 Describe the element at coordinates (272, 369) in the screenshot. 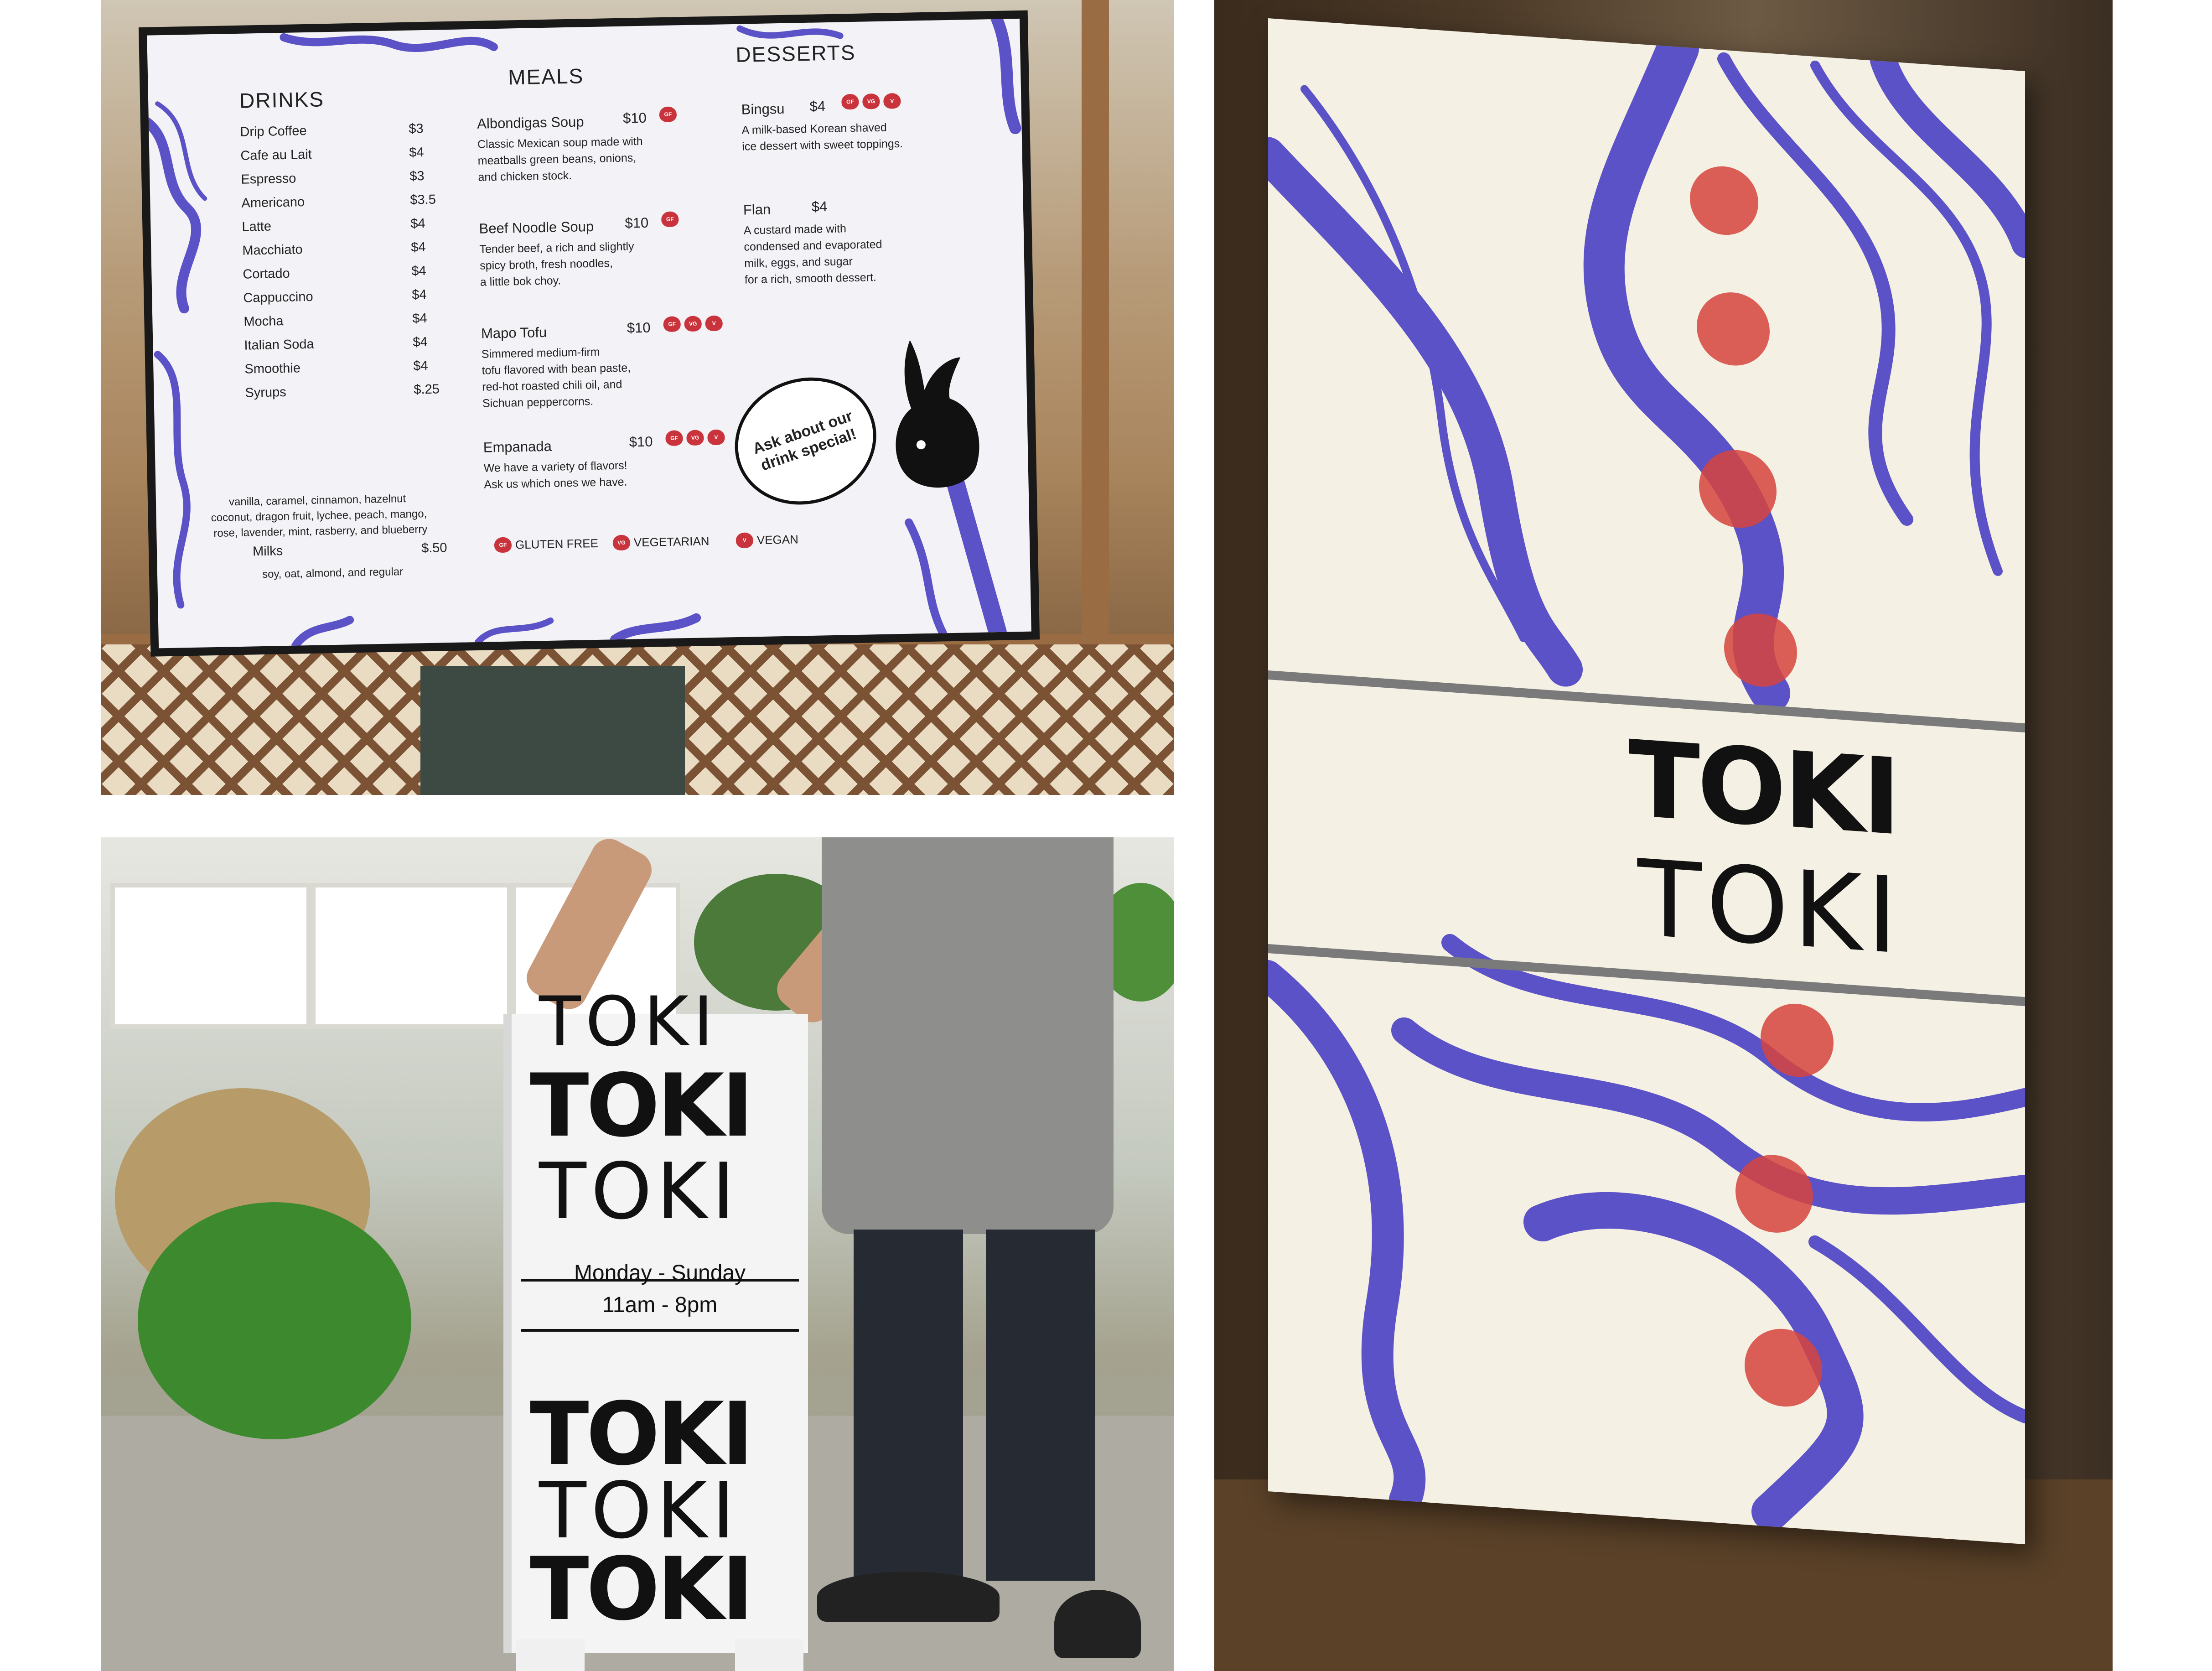

I see `drink-name: Smoothie` at that location.